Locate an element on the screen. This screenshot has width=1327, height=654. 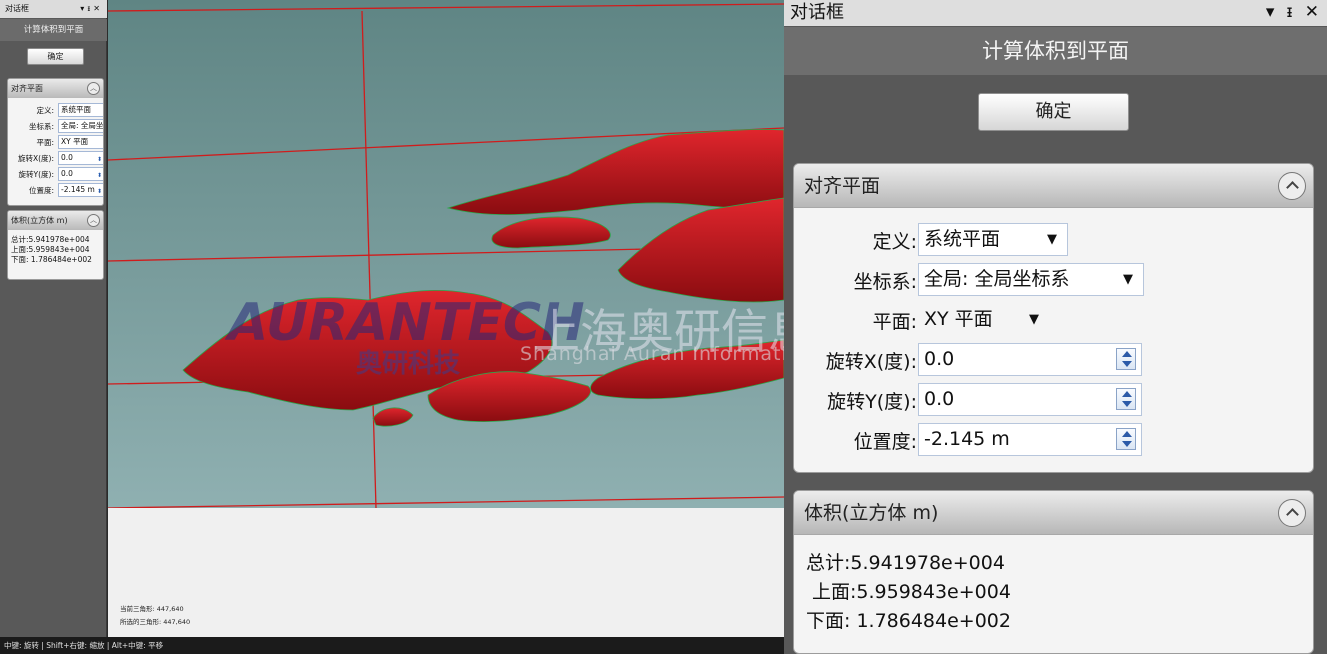
row-rotate-x: 旋转X(度): 0.0 is located at coordinates (1053, 359).